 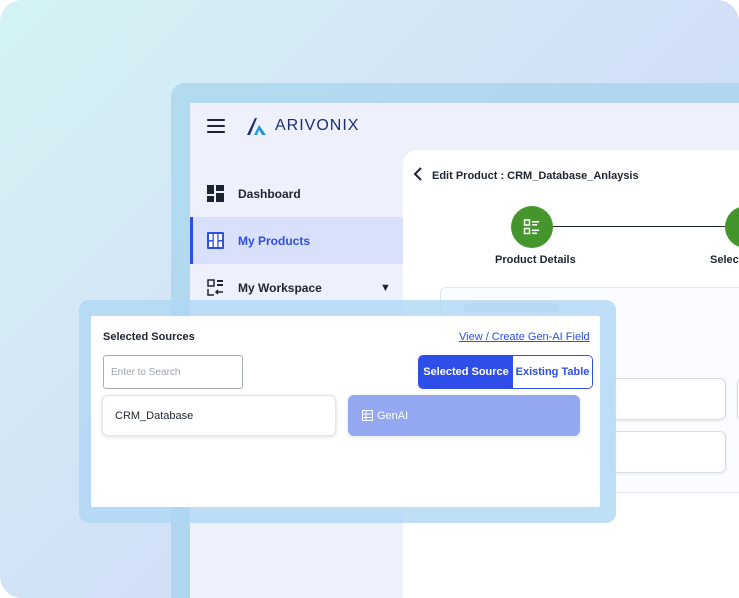 What do you see at coordinates (385, 288) in the screenshot?
I see `chevron-down-icon: ▼` at bounding box center [385, 288].